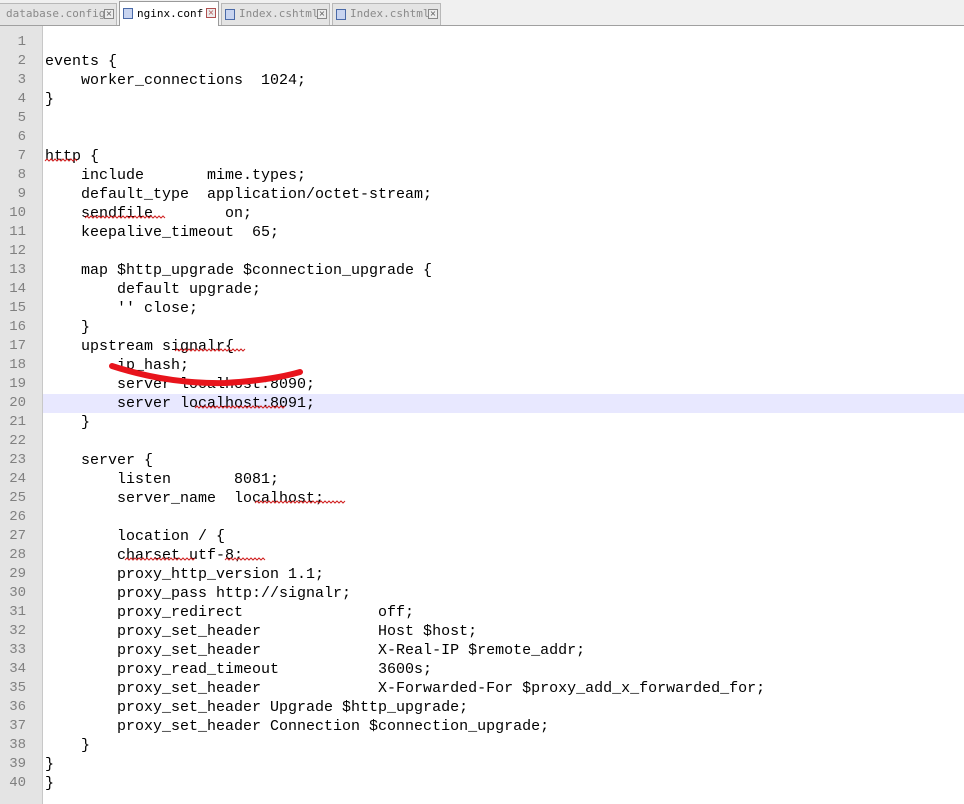 The width and height of the screenshot is (964, 804). Describe the element at coordinates (144, 555) in the screenshot. I see `code-text: charset utf-8;` at that location.